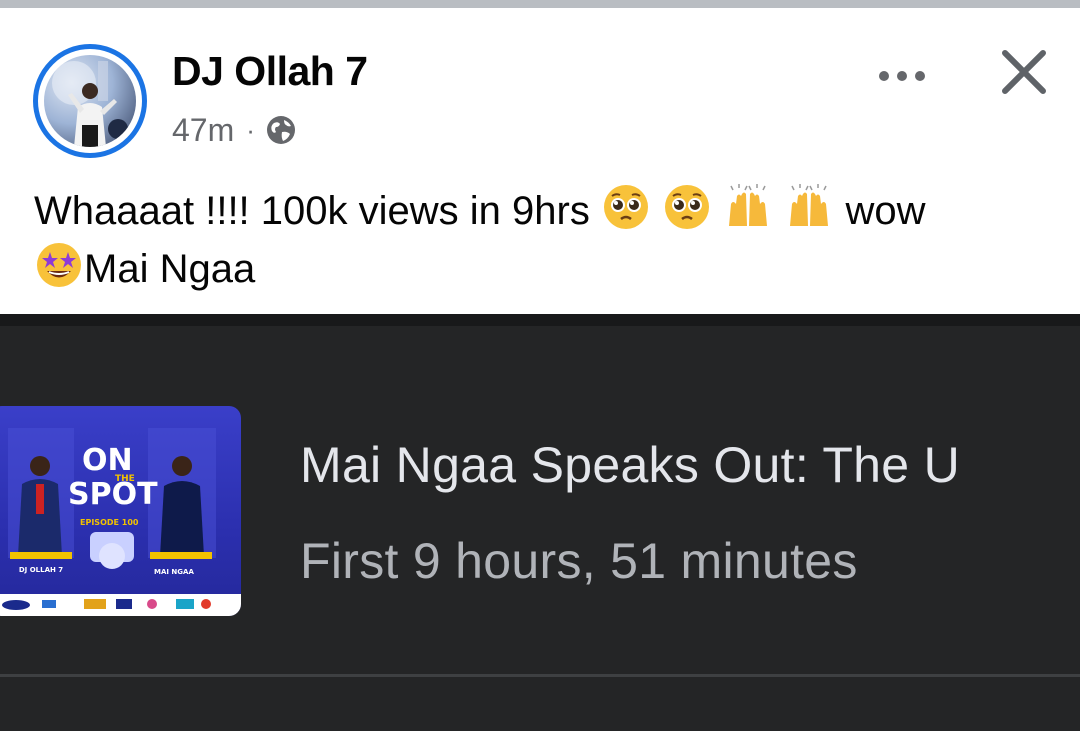 The height and width of the screenshot is (731, 1080). I want to click on star-struck-emoji, so click(59, 265).